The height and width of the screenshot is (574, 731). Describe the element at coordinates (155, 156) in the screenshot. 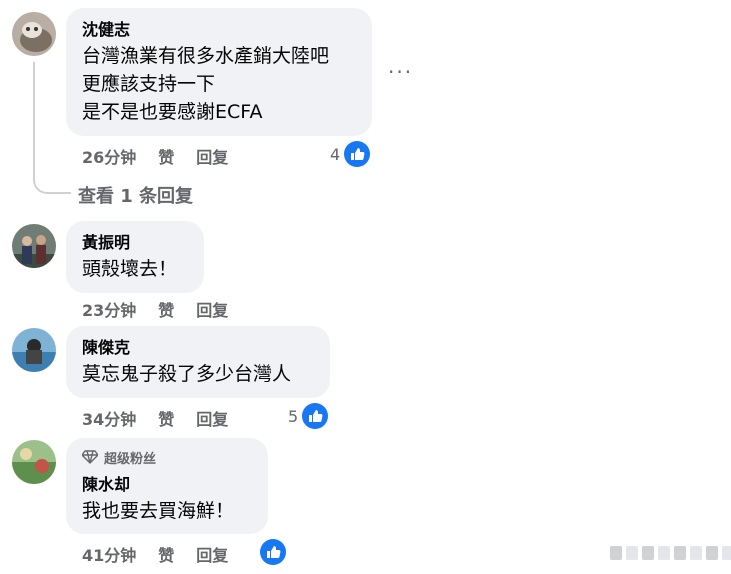

I see `comment-actions: 26分钟 赞 回复` at that location.